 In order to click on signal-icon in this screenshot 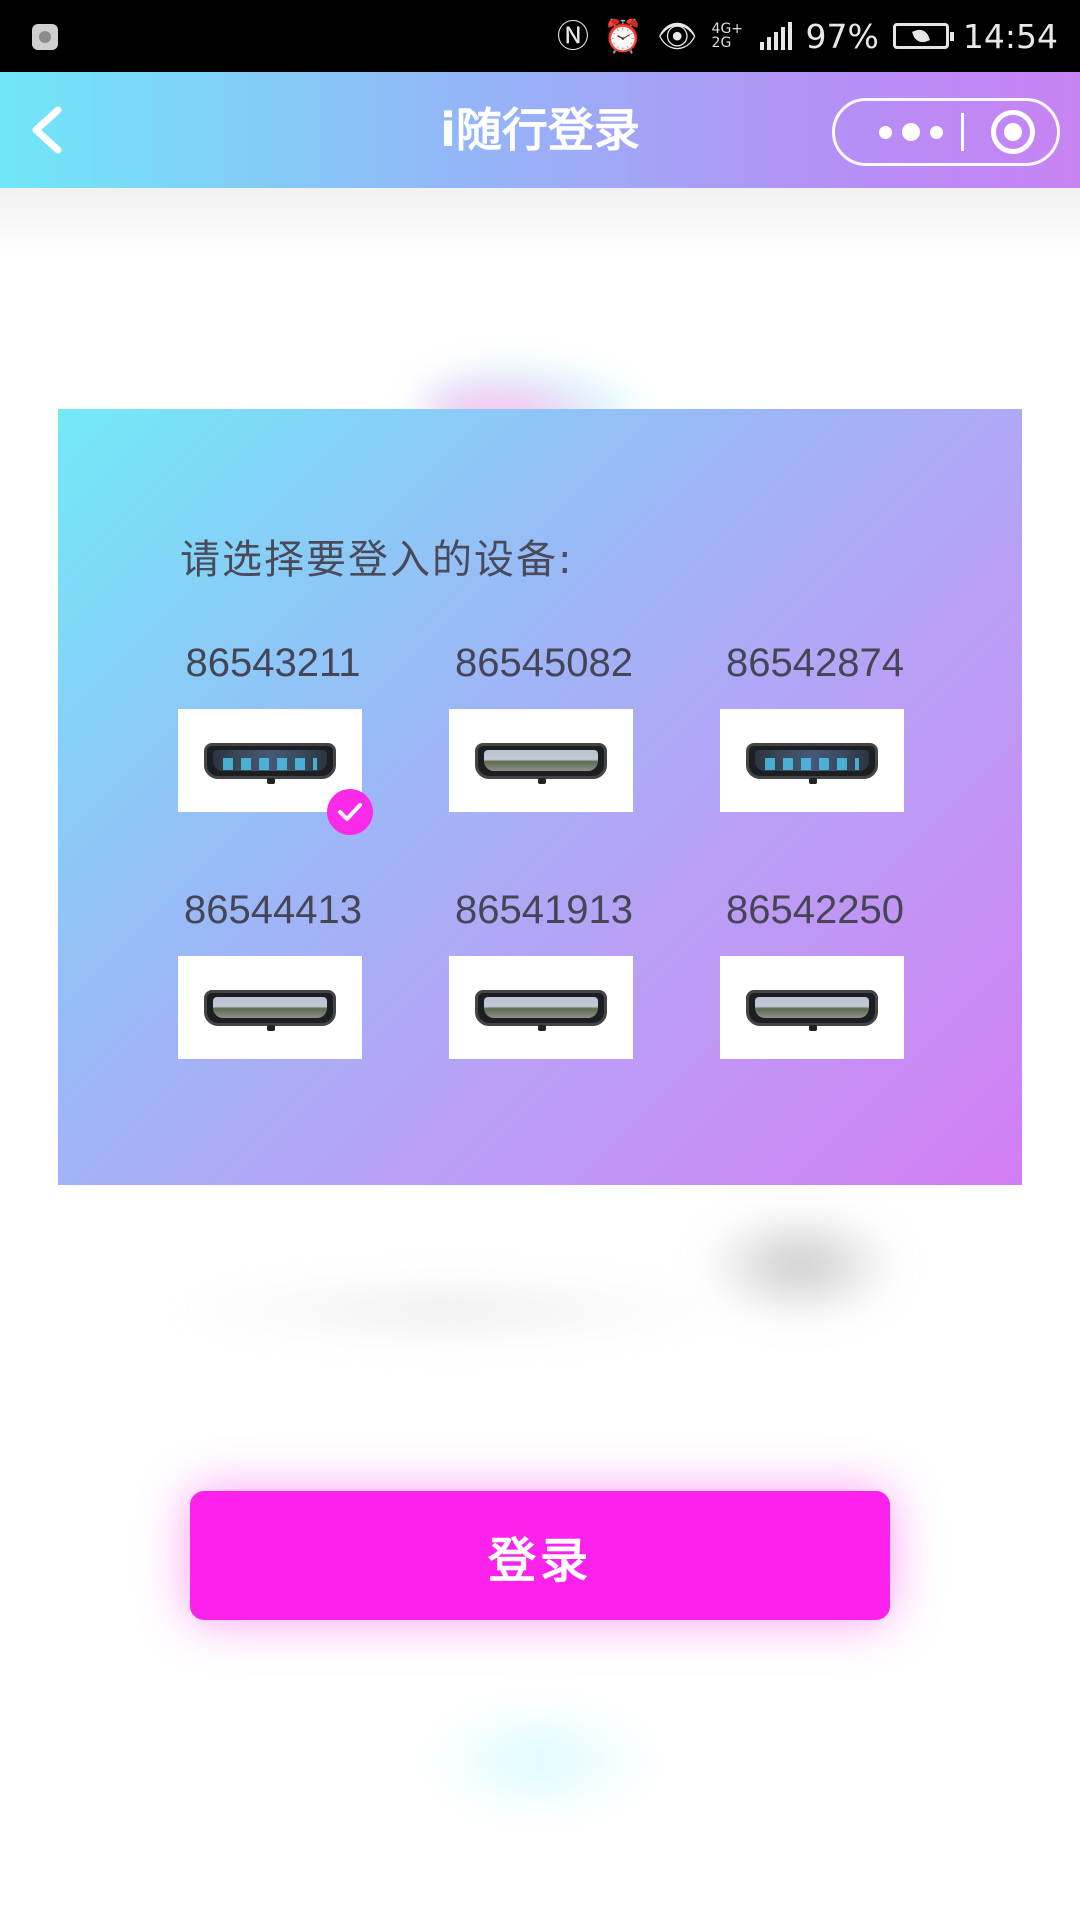, I will do `click(775, 36)`.